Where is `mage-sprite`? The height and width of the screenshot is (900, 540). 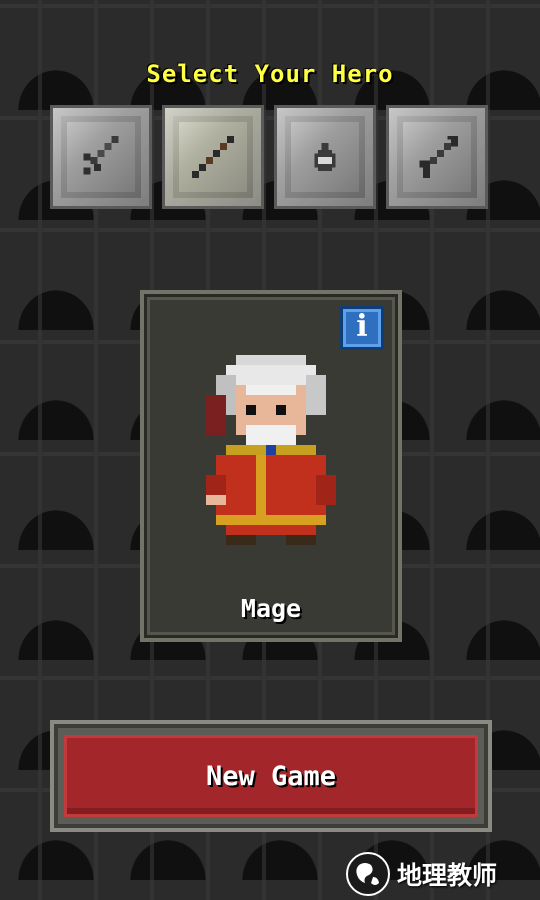
mage-sprite is located at coordinates (271, 450).